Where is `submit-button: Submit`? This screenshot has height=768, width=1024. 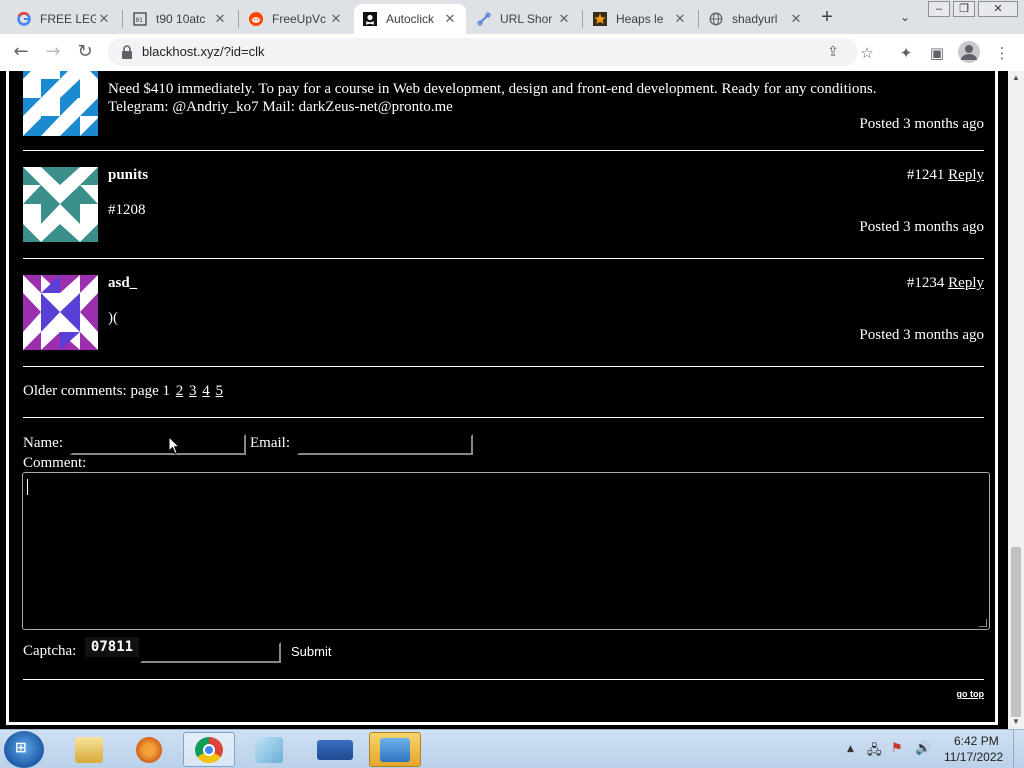
submit-button: Submit is located at coordinates (311, 651).